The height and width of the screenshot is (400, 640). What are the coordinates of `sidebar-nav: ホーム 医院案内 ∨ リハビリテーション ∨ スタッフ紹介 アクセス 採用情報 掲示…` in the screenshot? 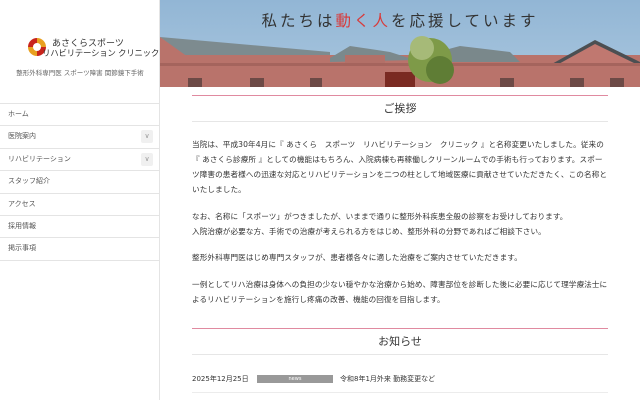 It's located at (79, 182).